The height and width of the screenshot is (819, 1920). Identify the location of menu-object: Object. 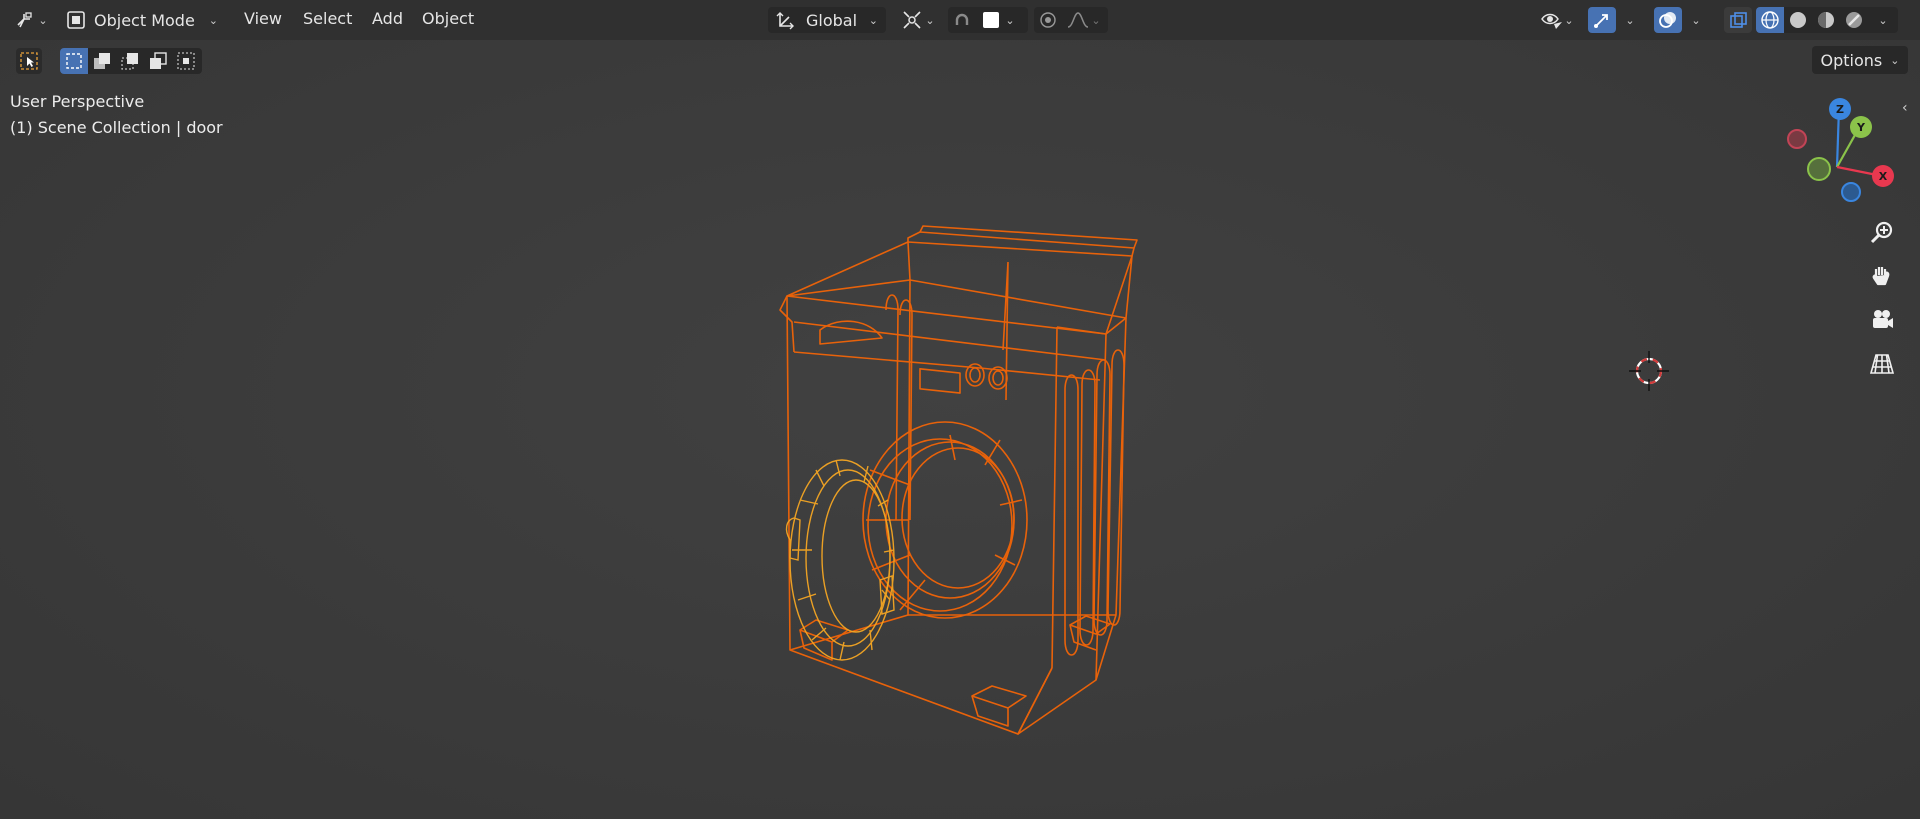
(448, 18).